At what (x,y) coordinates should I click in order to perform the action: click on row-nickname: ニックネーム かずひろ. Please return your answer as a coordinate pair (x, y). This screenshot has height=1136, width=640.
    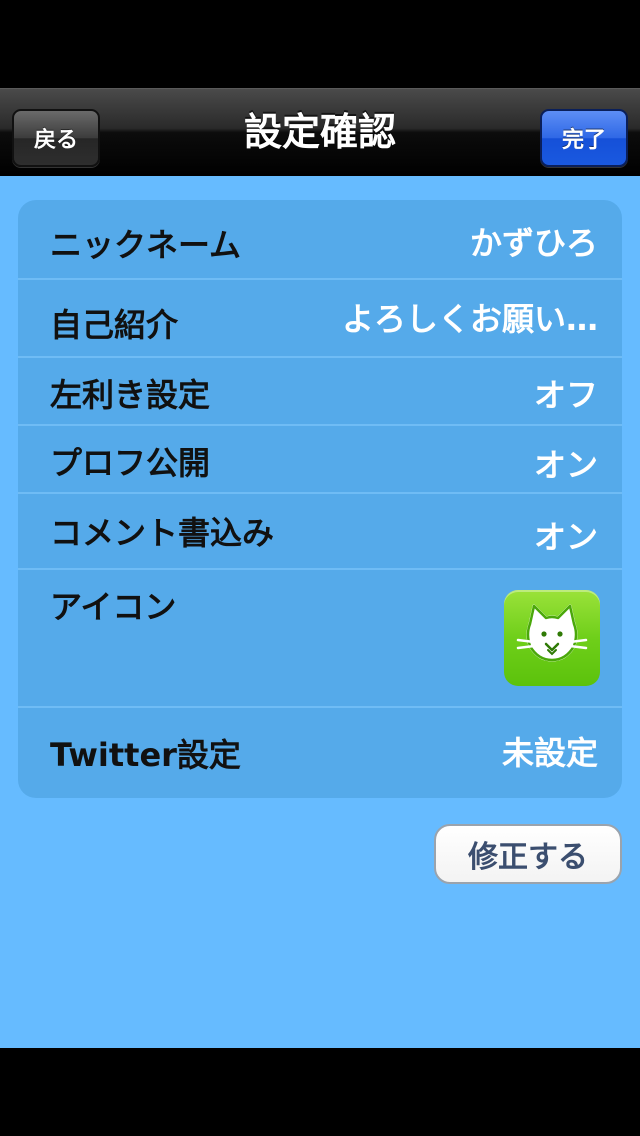
    Looking at the image, I should click on (320, 240).